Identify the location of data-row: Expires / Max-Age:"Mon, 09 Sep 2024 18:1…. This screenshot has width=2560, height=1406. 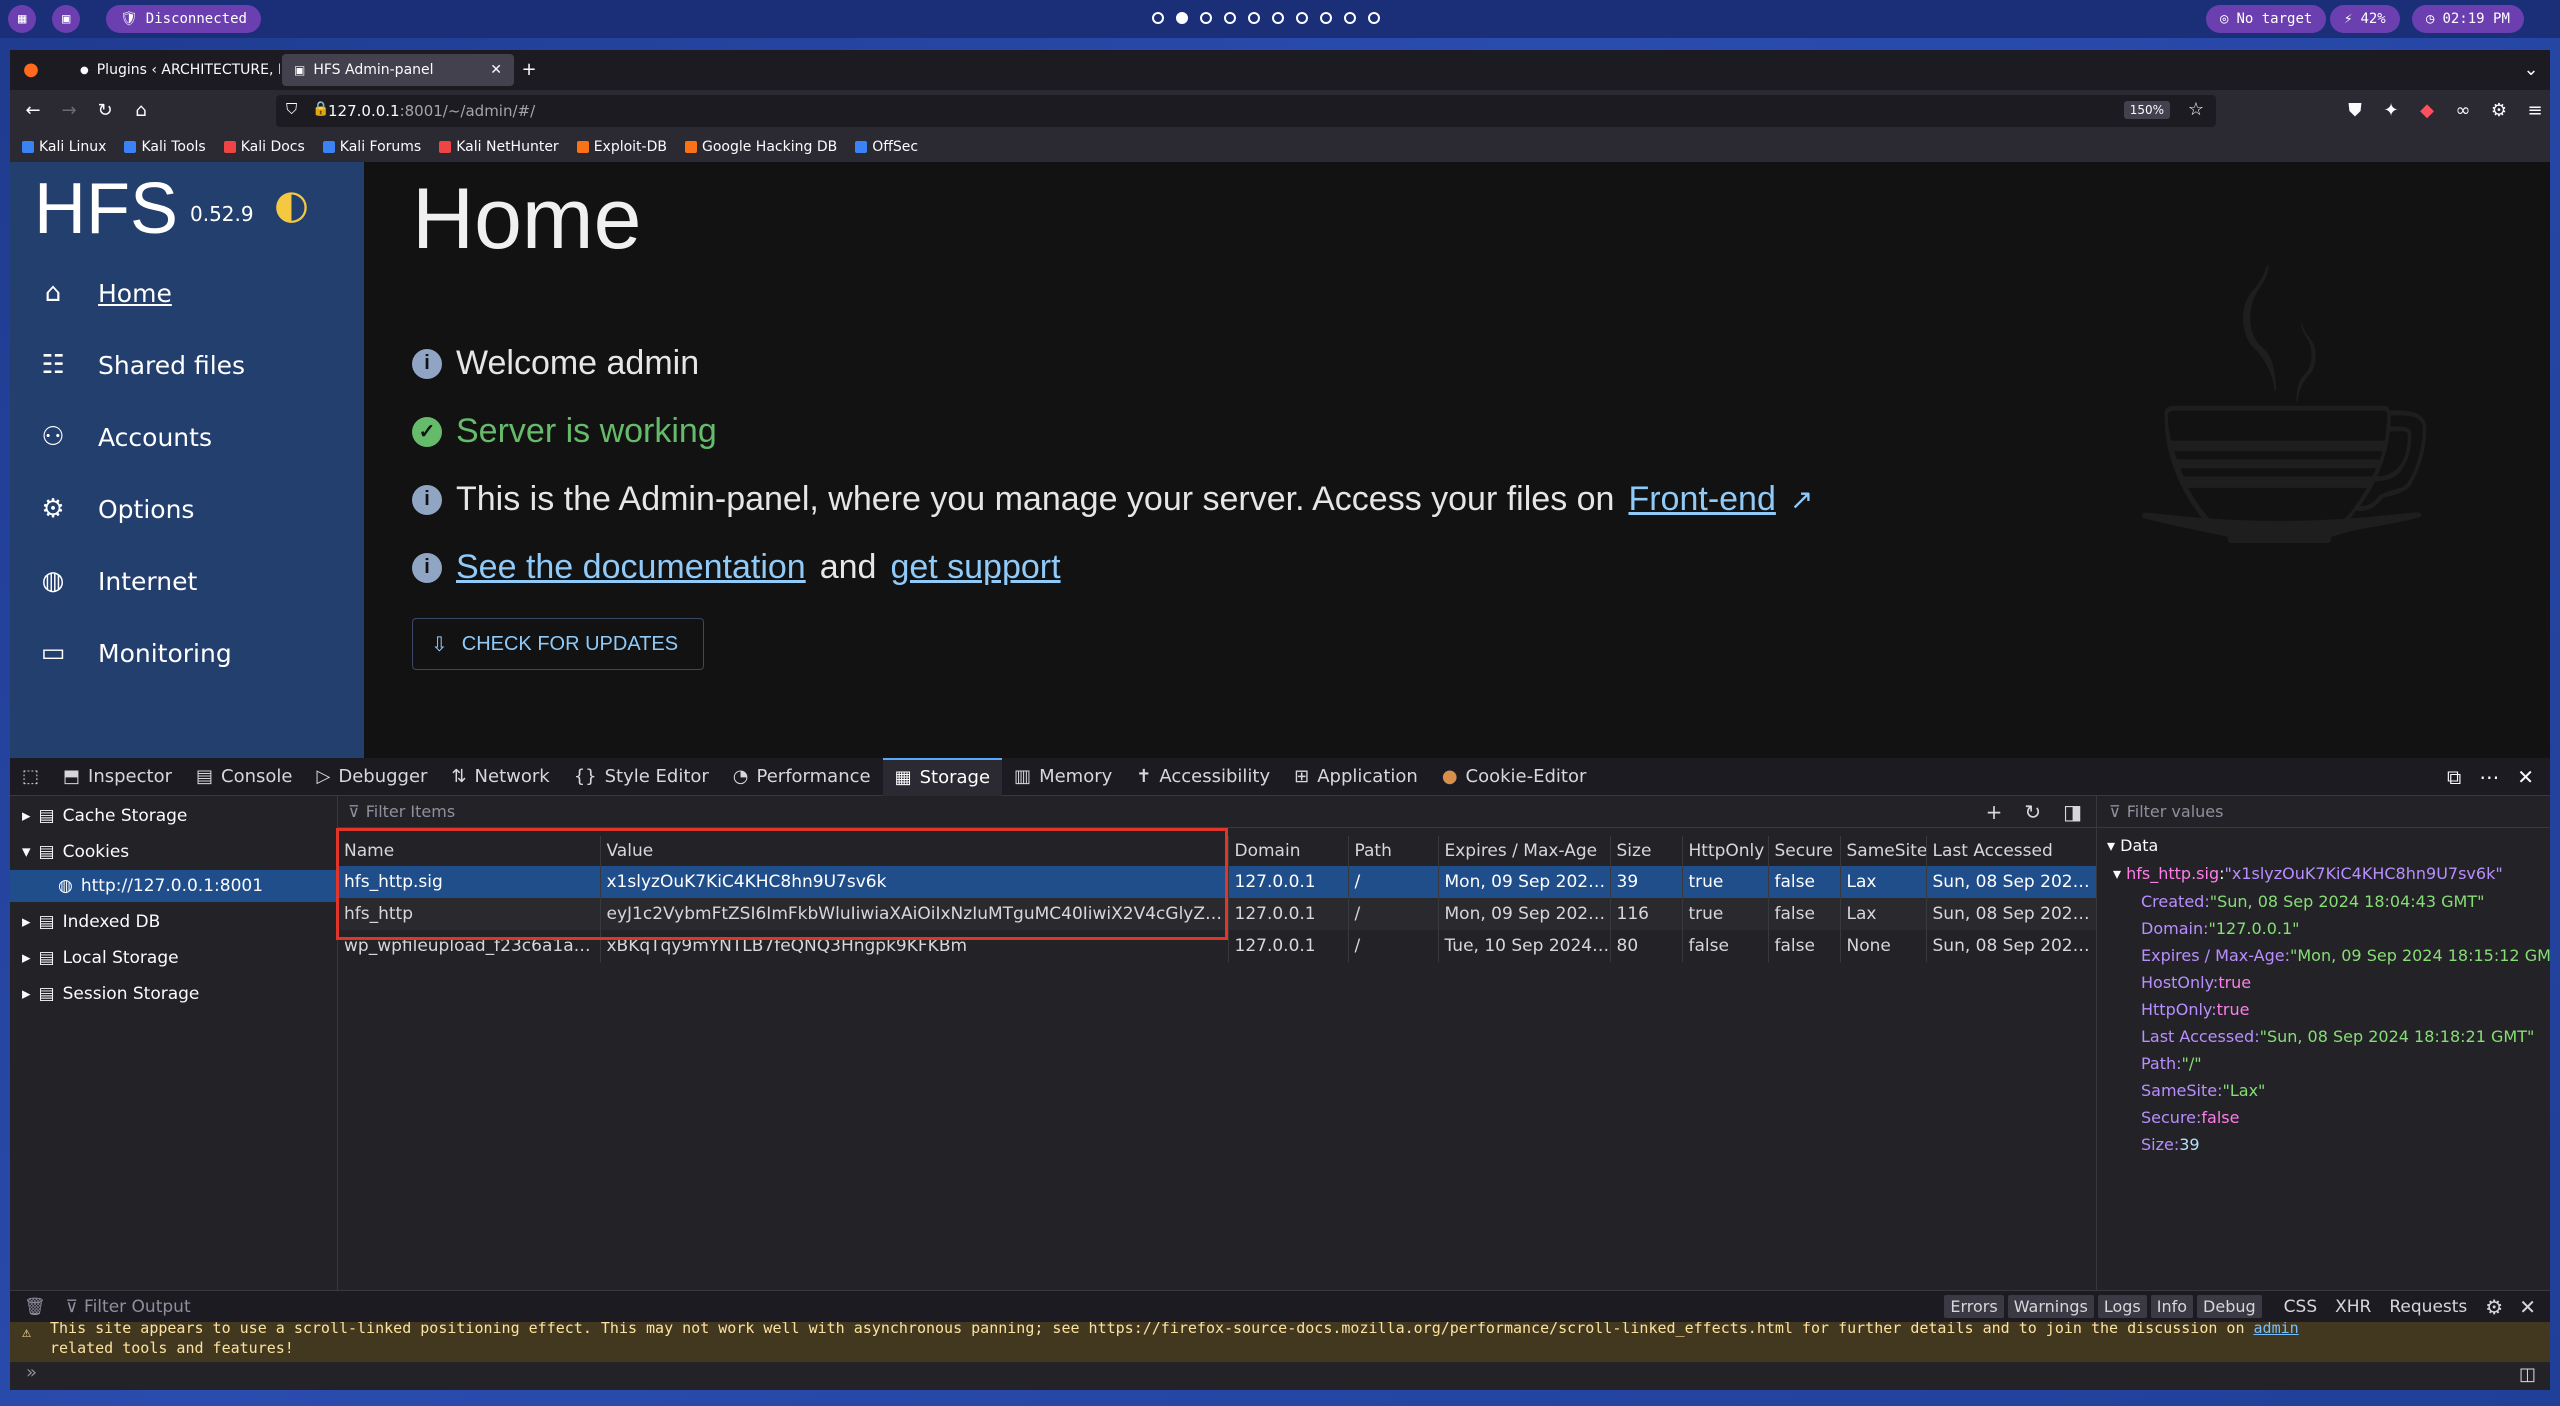
(2345, 955).